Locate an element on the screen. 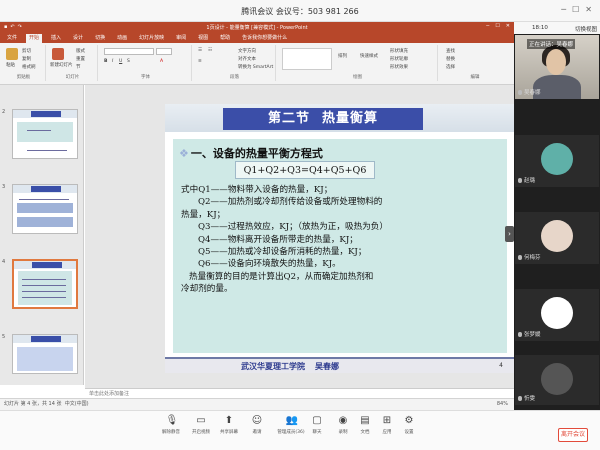 The image size is (600, 450). arrange-button: 排列 is located at coordinates (342, 56).